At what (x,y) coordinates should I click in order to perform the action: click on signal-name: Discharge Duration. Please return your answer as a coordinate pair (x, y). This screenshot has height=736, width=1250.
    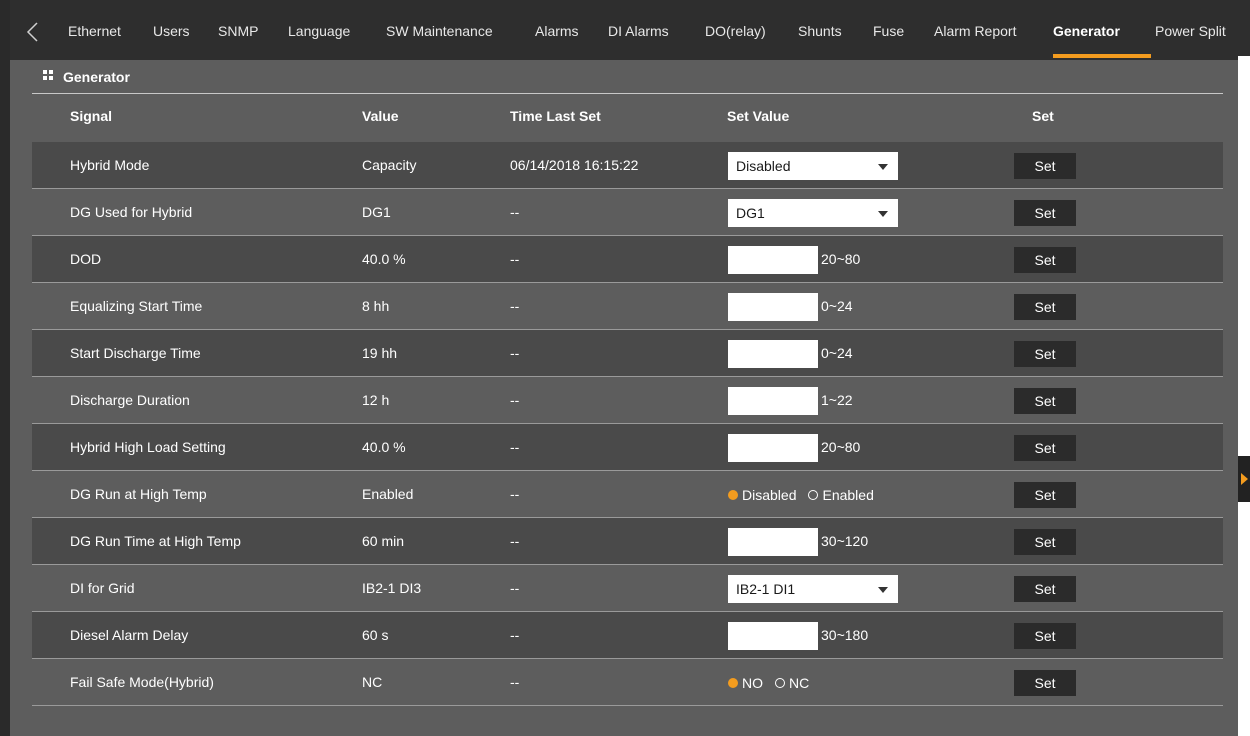
    Looking at the image, I should click on (130, 400).